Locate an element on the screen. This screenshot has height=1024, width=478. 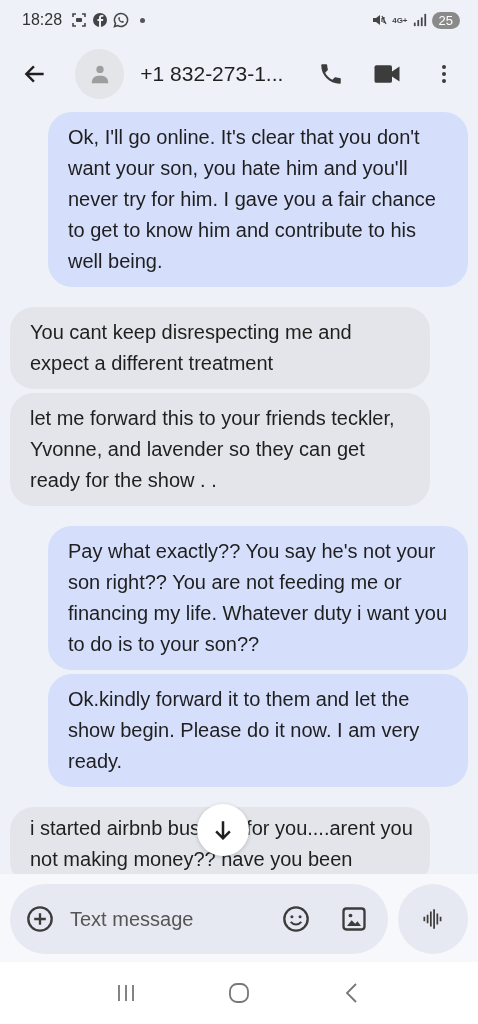
received-message: let me forward this to your friends teckler, Yvonne, and lavender so they can get ready for the show . . is located at coordinates (220, 449).